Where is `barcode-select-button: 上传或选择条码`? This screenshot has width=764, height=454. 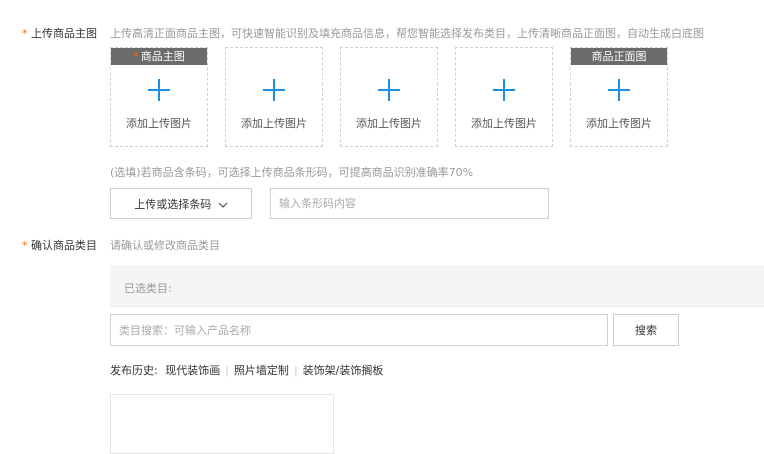
barcode-select-button: 上传或选择条码 is located at coordinates (181, 203).